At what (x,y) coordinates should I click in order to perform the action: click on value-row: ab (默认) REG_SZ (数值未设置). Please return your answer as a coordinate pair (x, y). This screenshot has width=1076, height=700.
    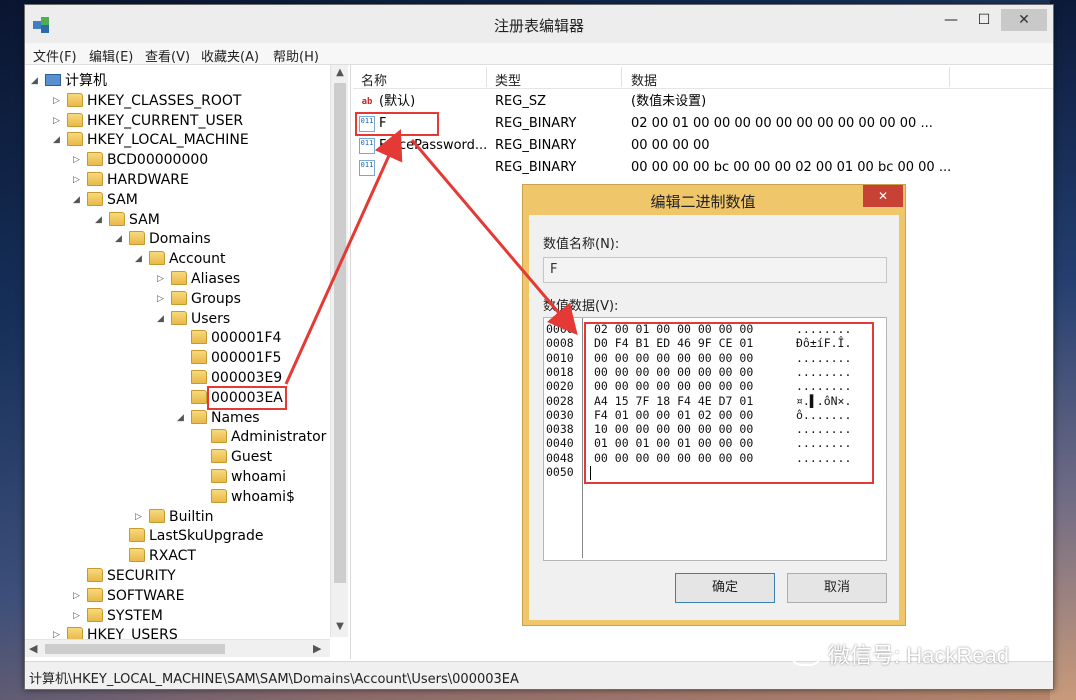
    Looking at the image, I should click on (703, 102).